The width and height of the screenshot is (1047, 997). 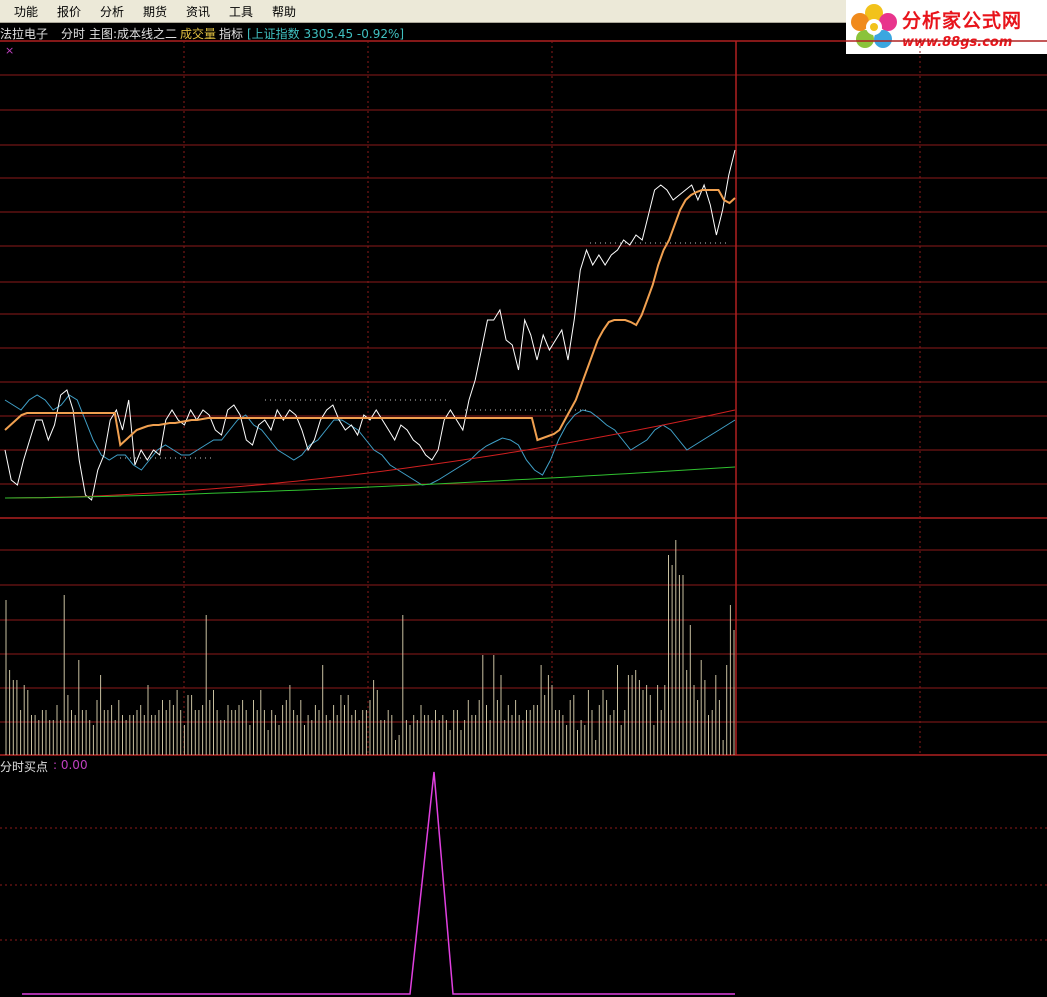 I want to click on green-cost-line, so click(x=370, y=482).